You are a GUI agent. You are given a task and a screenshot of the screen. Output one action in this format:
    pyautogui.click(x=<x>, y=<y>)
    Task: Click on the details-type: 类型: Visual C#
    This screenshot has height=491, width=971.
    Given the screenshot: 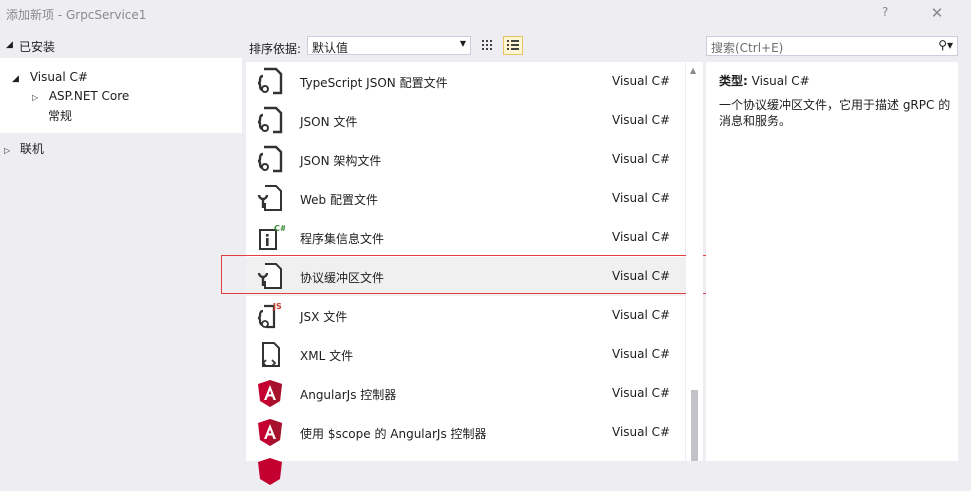 What is the action you would take?
    pyautogui.click(x=764, y=80)
    